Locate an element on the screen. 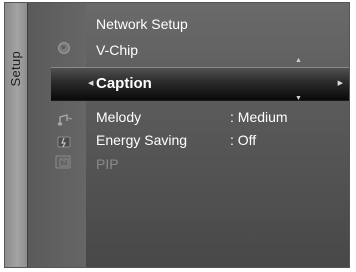 This screenshot has width=356, height=272. globe-icon is located at coordinates (64, 48).